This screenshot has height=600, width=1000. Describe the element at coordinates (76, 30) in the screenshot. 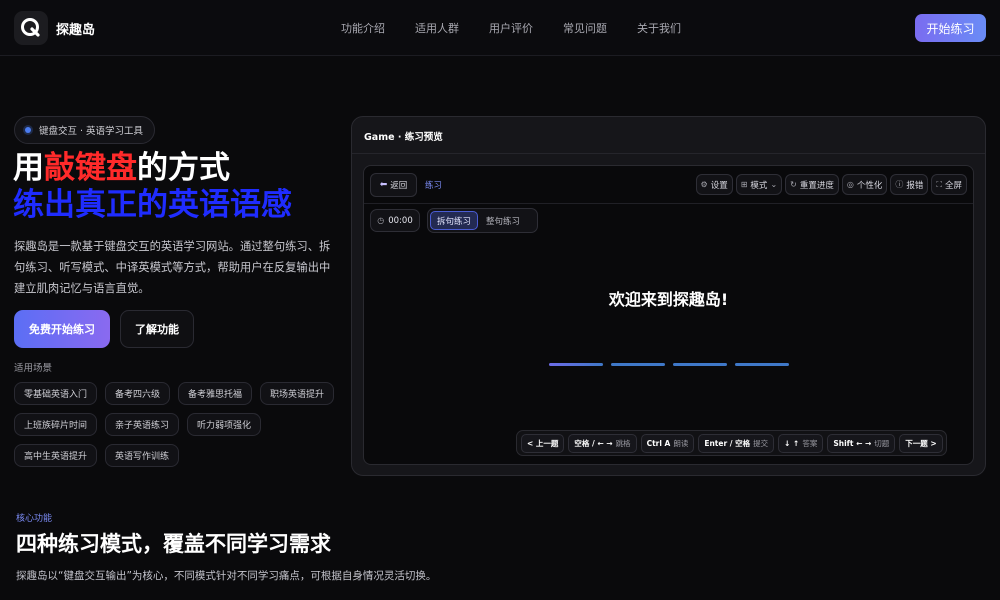

I see `brand-name: 探趣岛` at that location.